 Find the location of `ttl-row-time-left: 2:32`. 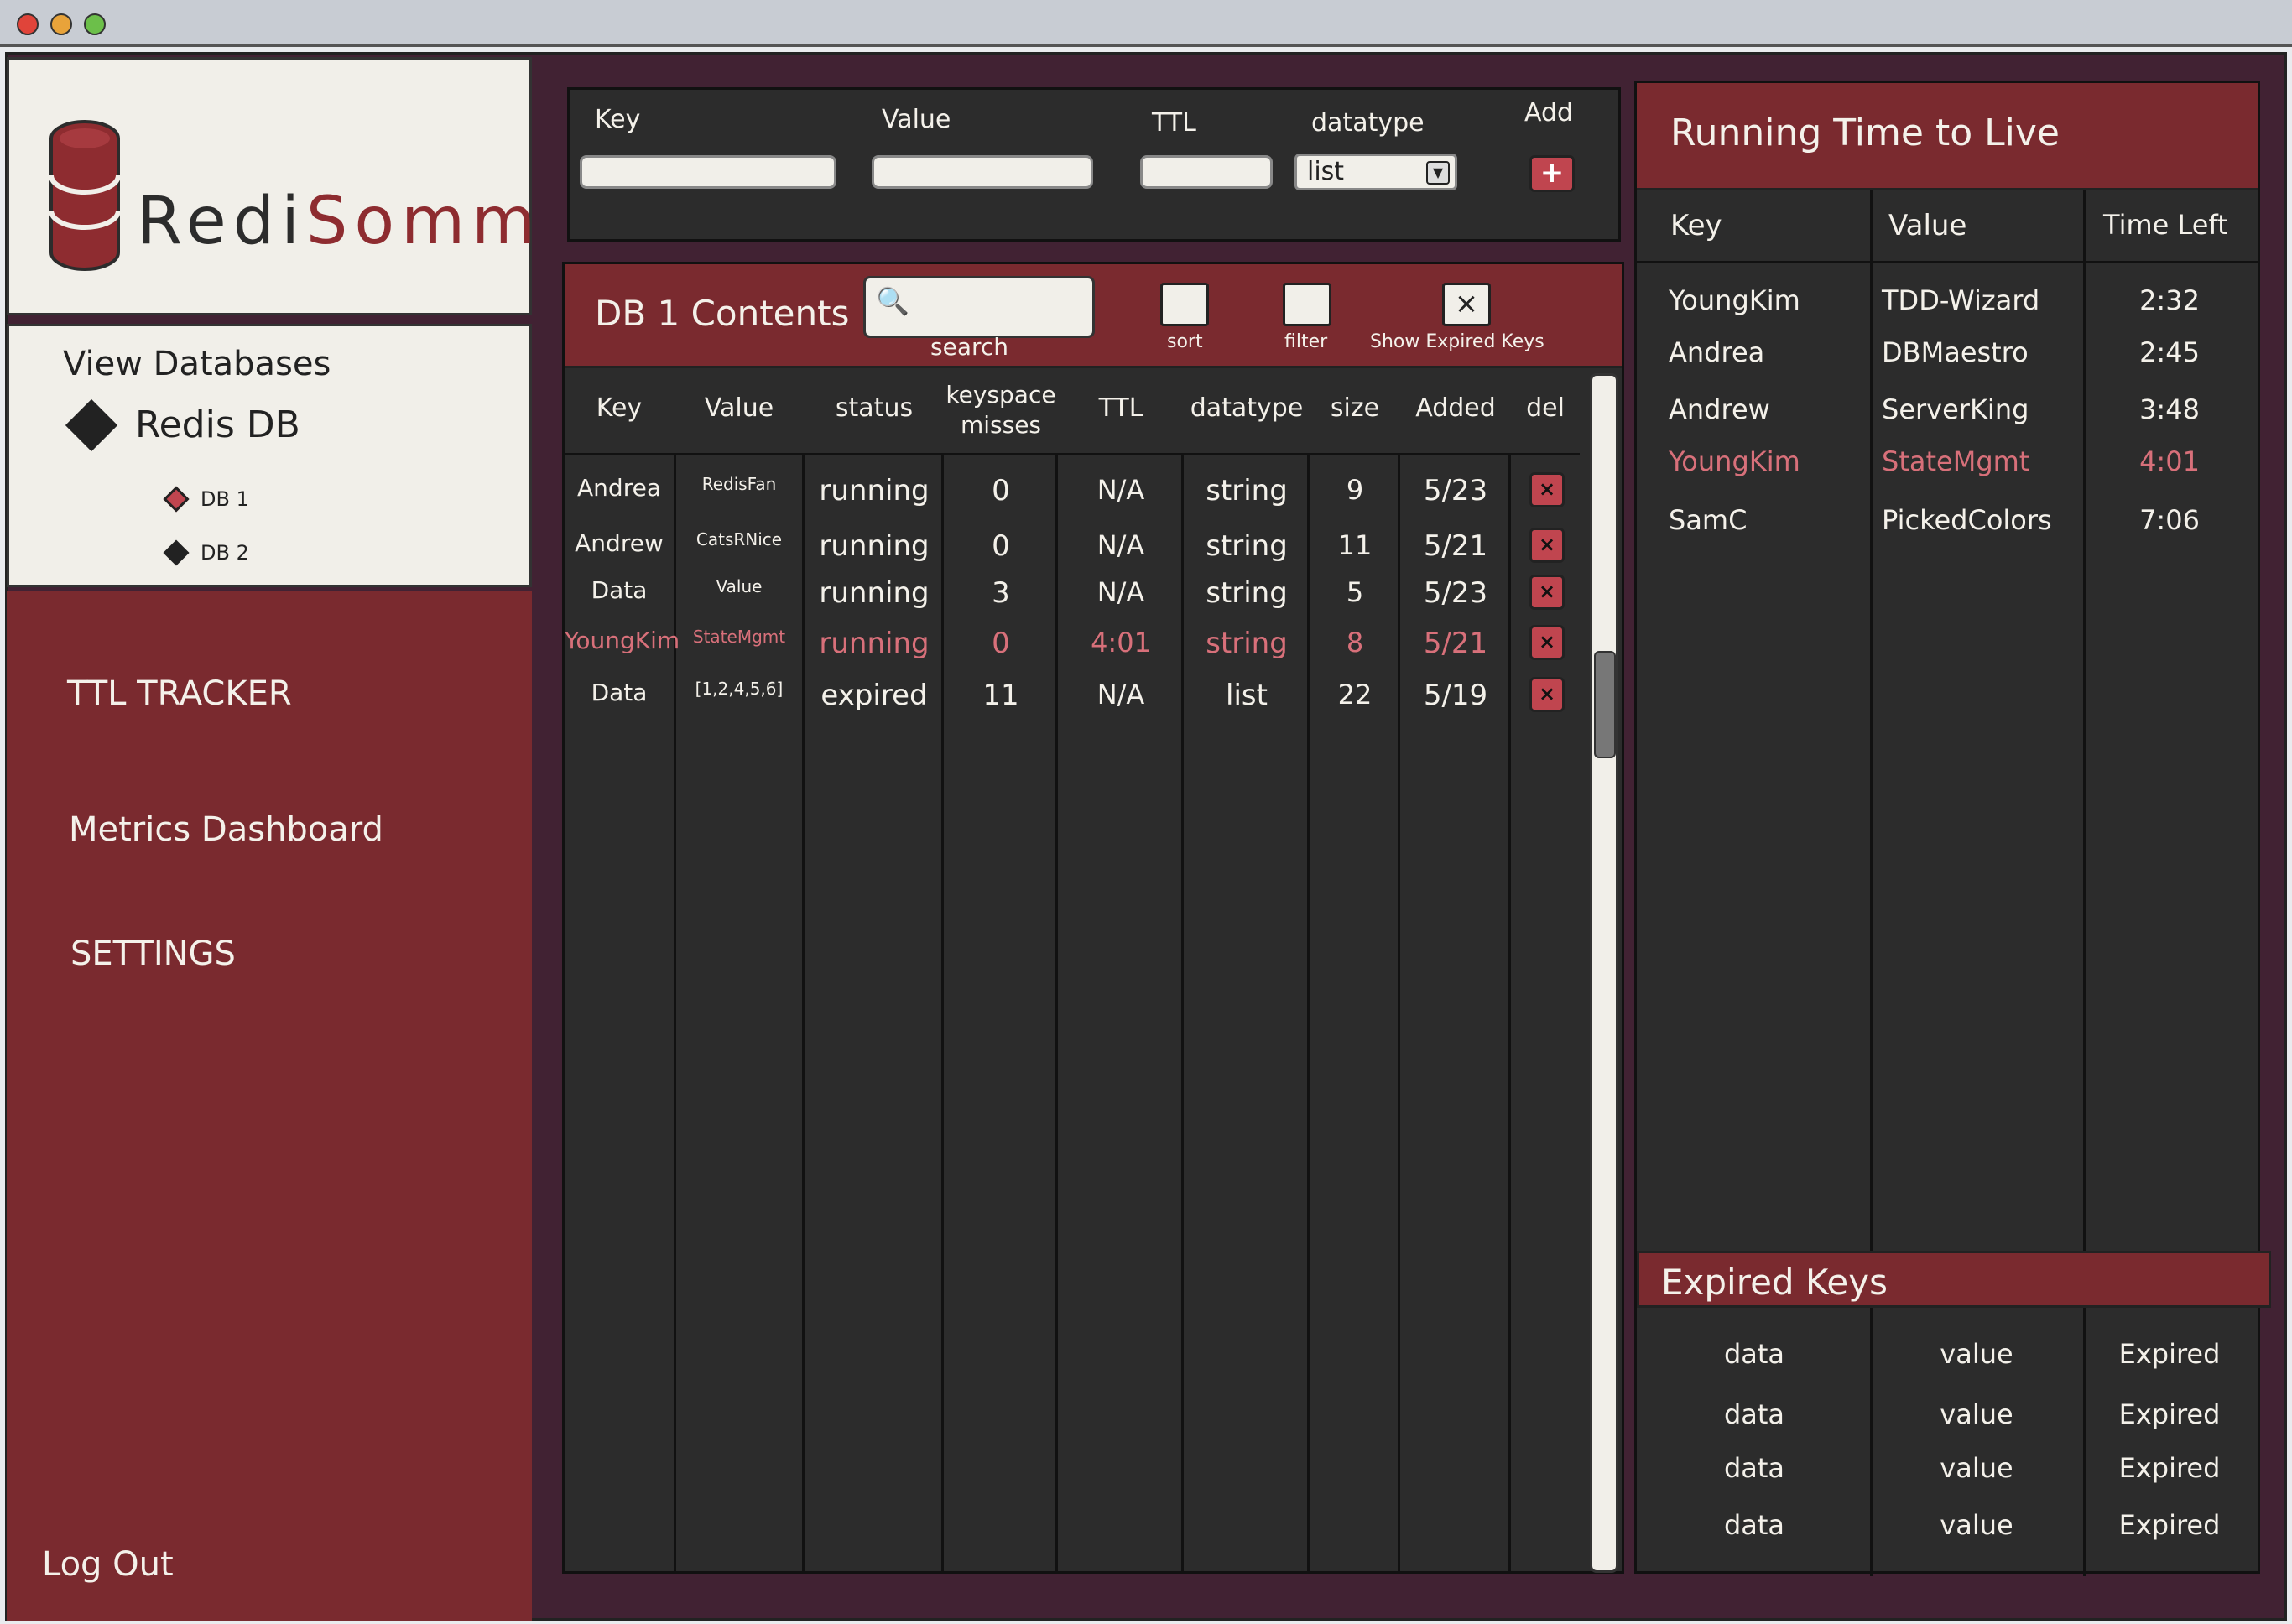

ttl-row-time-left: 2:32 is located at coordinates (2169, 300).